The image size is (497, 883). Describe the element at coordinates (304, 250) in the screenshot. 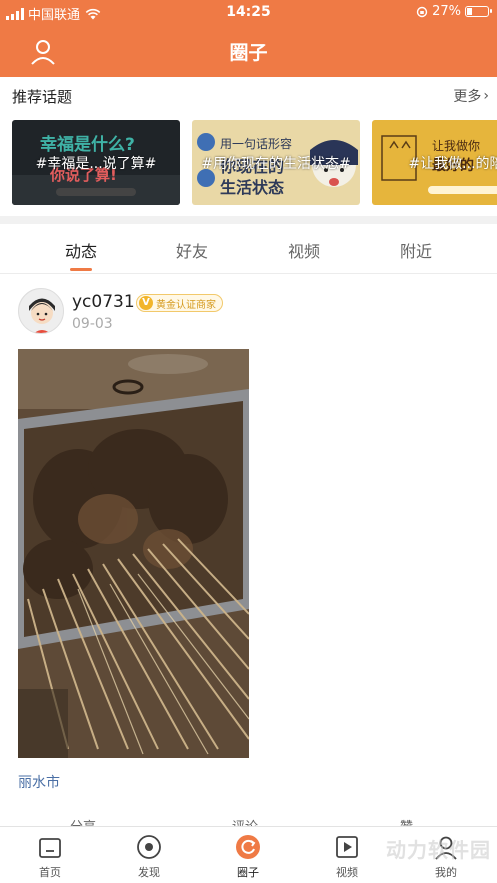

I see `tab-video: 视频` at that location.